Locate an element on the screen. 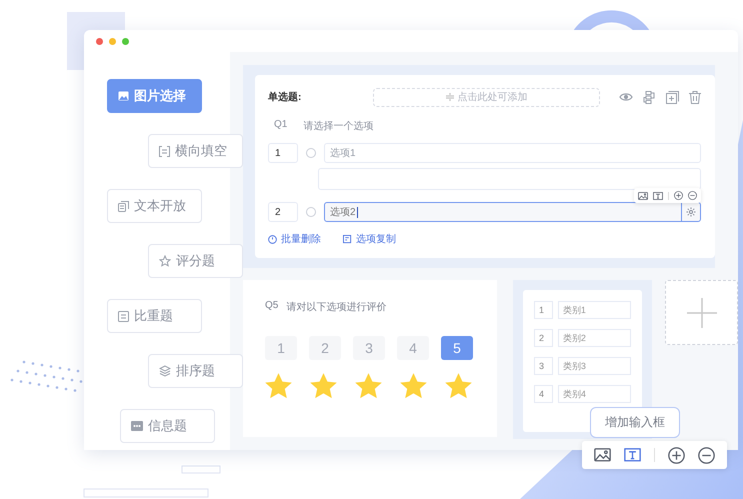  category-field: 类别4 is located at coordinates (594, 394).